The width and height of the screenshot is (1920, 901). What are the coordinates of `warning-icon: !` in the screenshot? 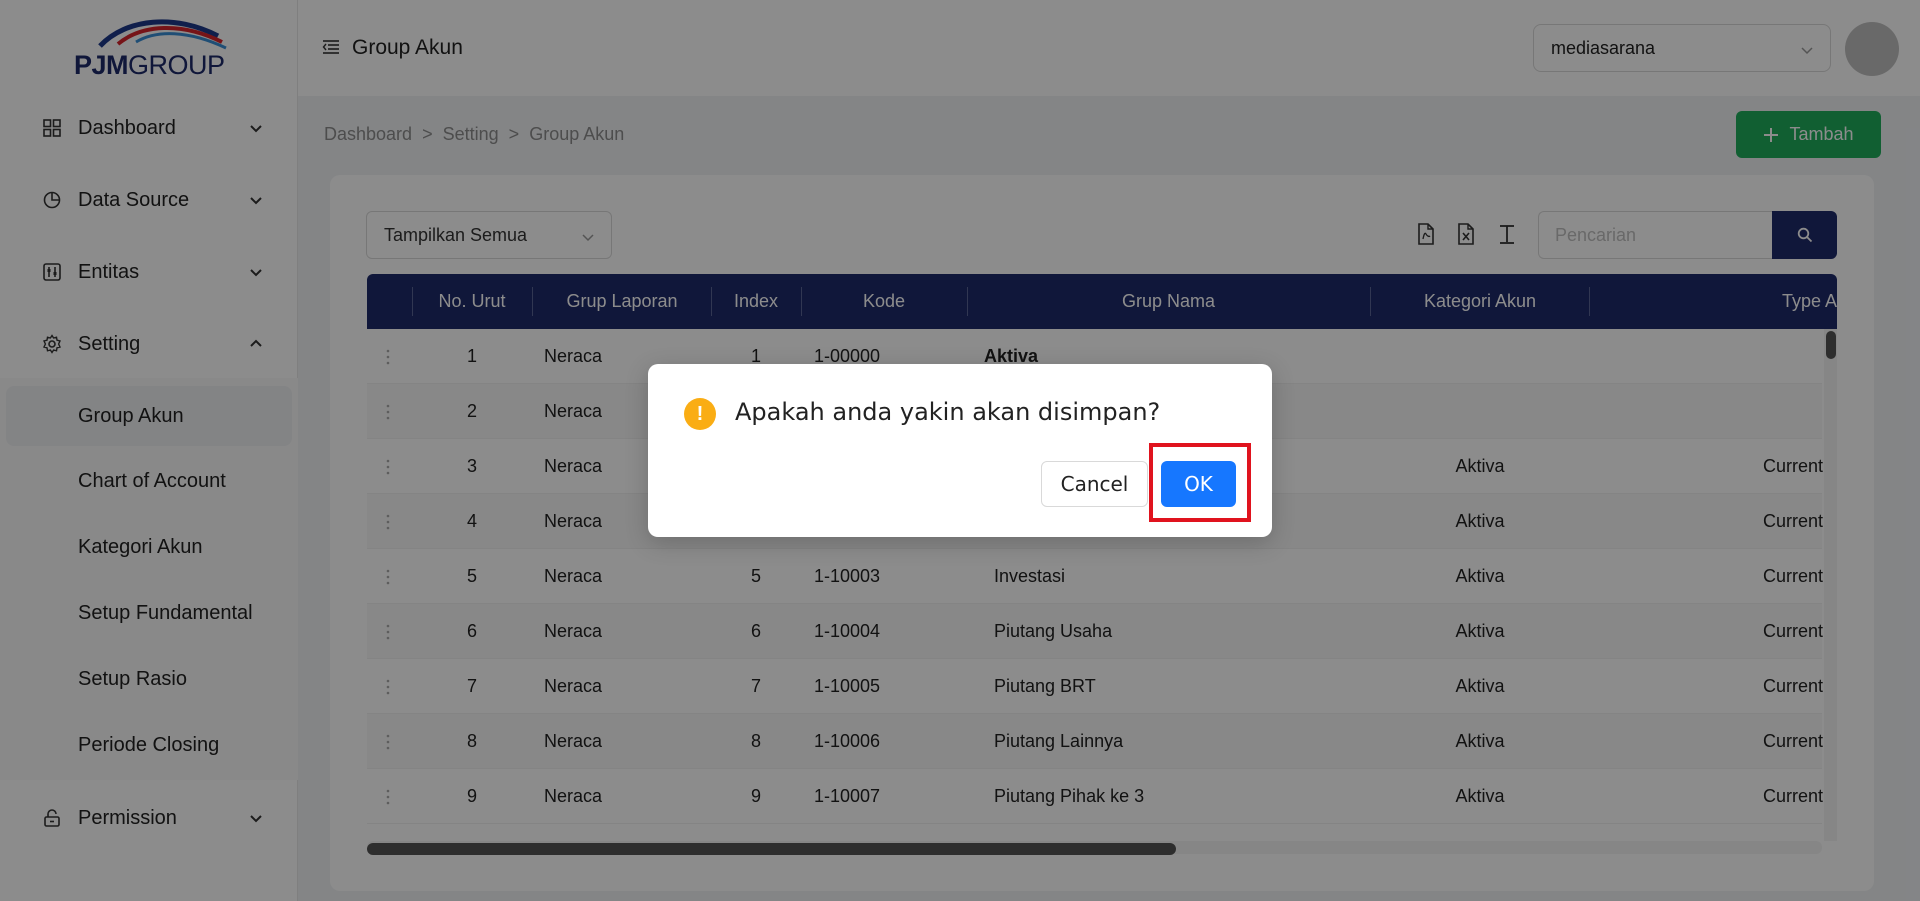 It's located at (700, 414).